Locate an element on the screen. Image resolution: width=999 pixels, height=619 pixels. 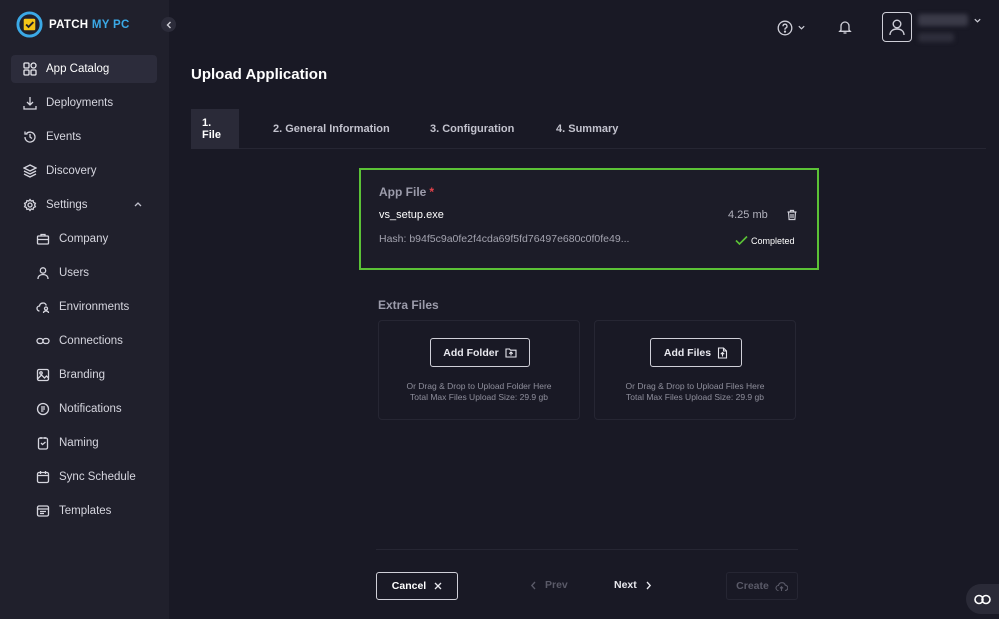
cancel-label: Cancel is located at coordinates (409, 586).